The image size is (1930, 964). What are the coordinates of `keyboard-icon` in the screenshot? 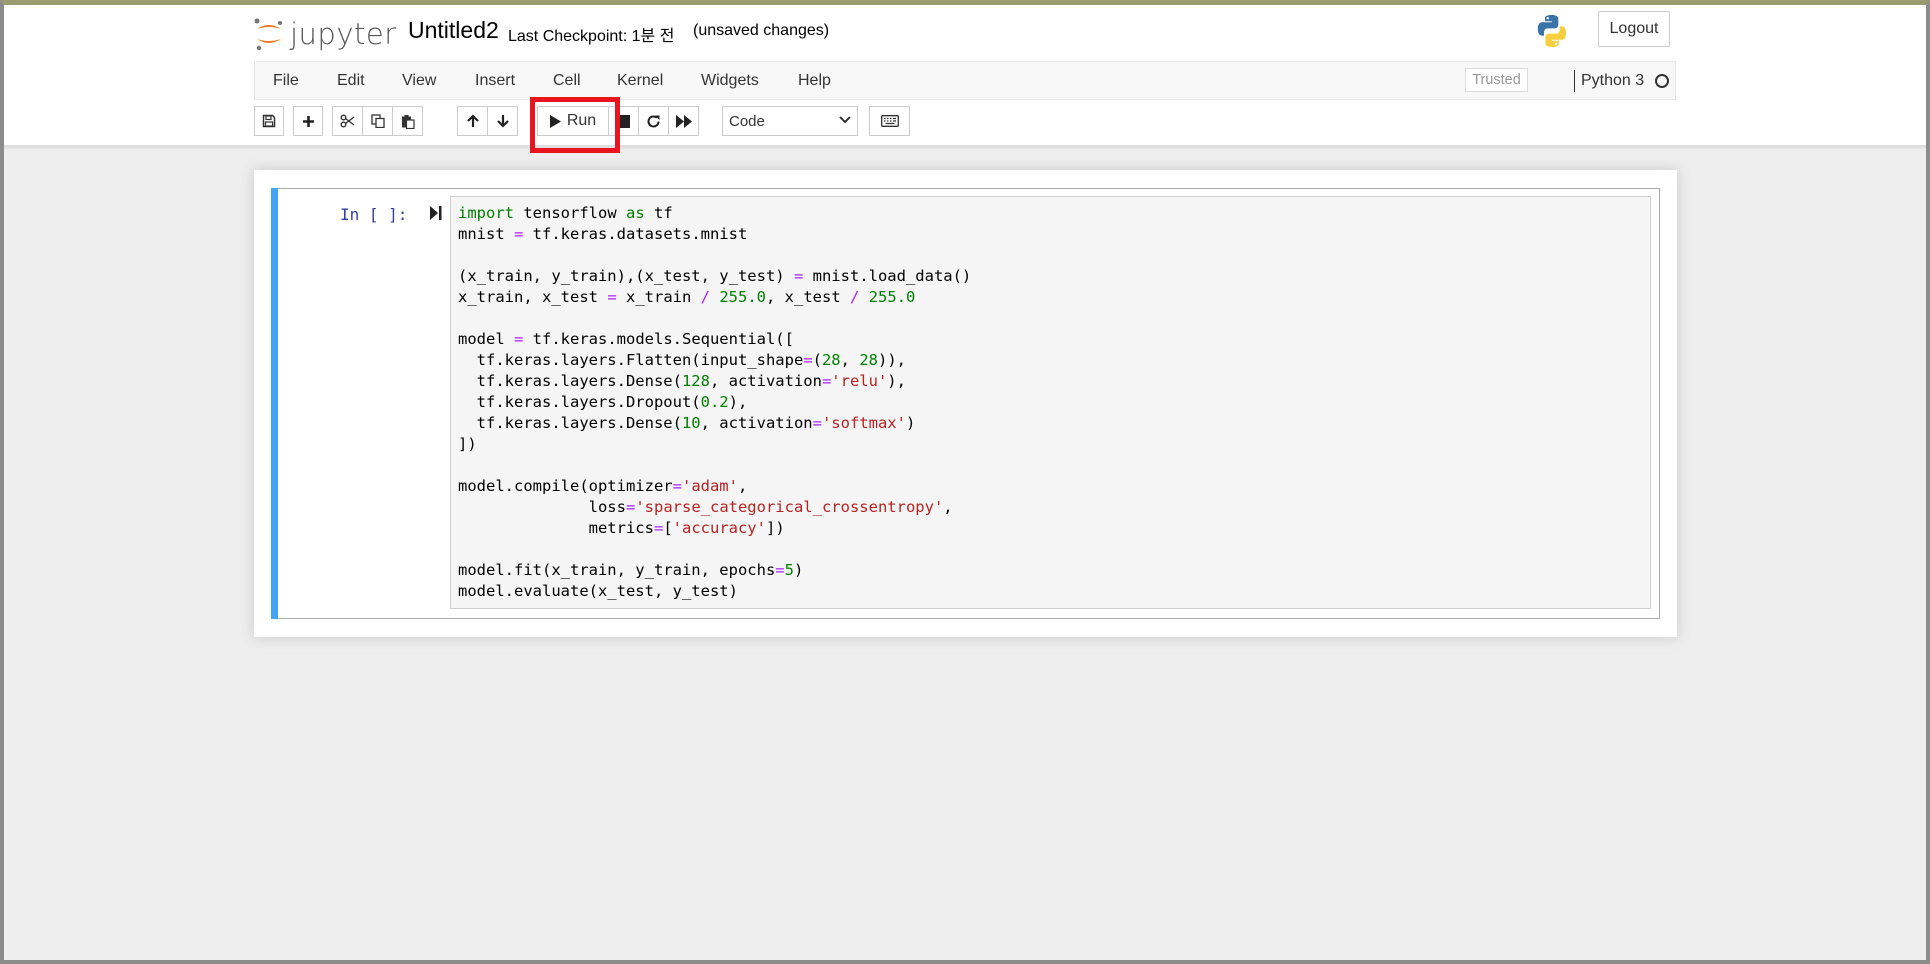 It's located at (889, 121).